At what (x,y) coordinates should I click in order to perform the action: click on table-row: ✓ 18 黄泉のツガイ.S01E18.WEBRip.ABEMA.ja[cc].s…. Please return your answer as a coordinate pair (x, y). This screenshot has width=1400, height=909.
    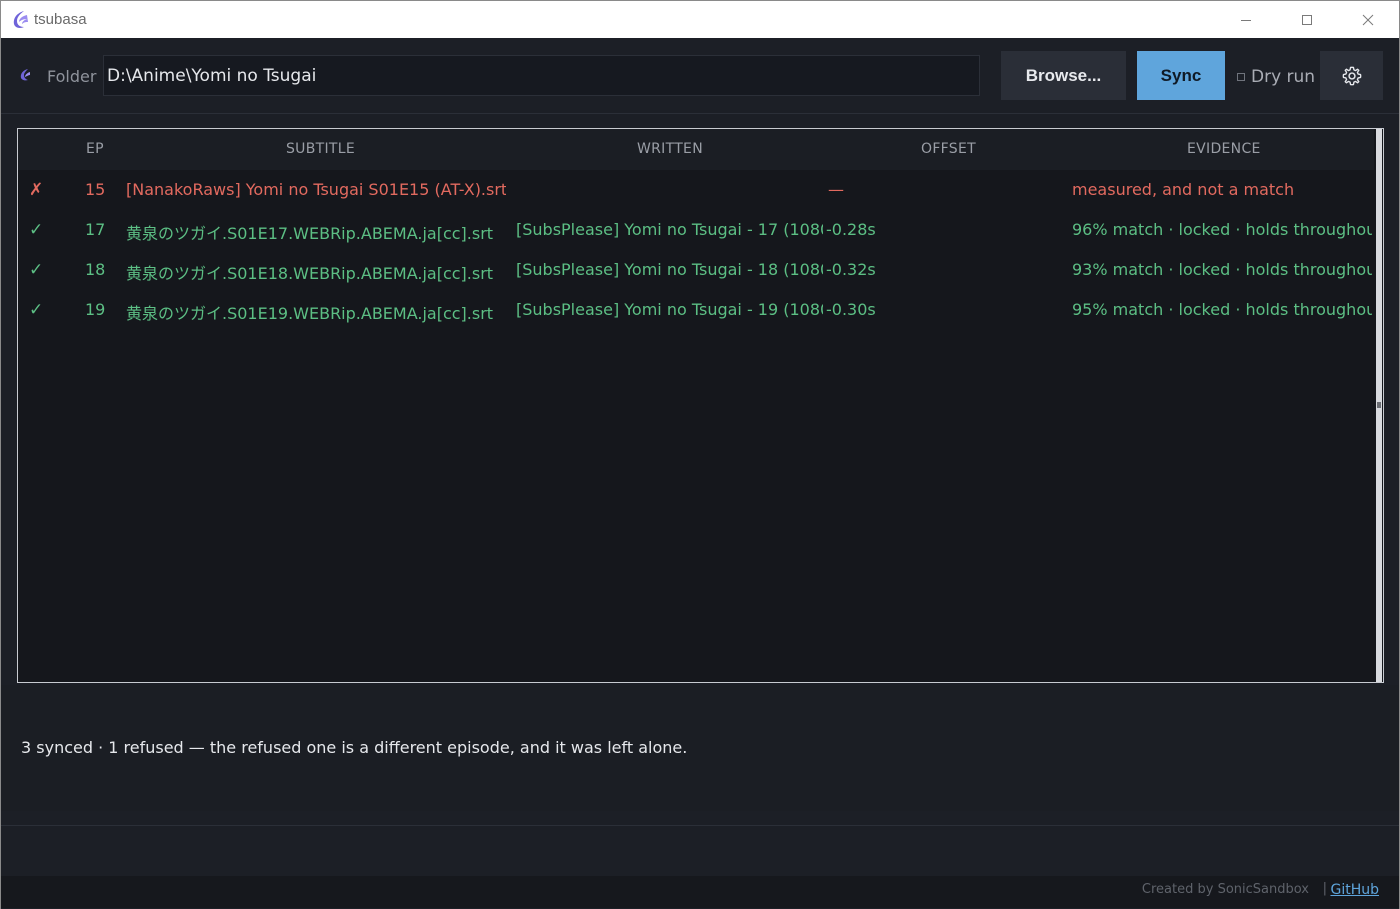
    Looking at the image, I should click on (696, 270).